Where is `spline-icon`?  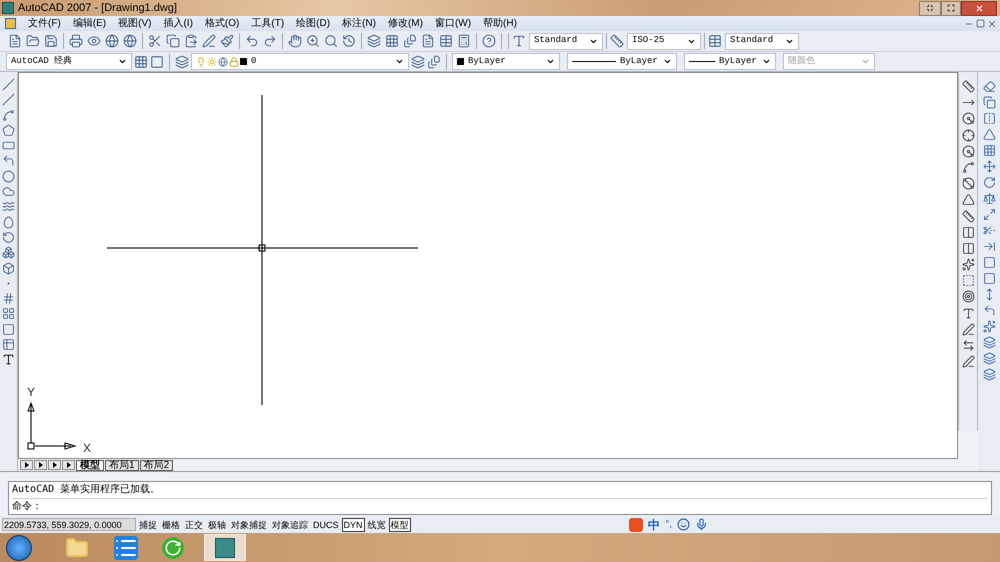
spline-icon is located at coordinates (8, 207).